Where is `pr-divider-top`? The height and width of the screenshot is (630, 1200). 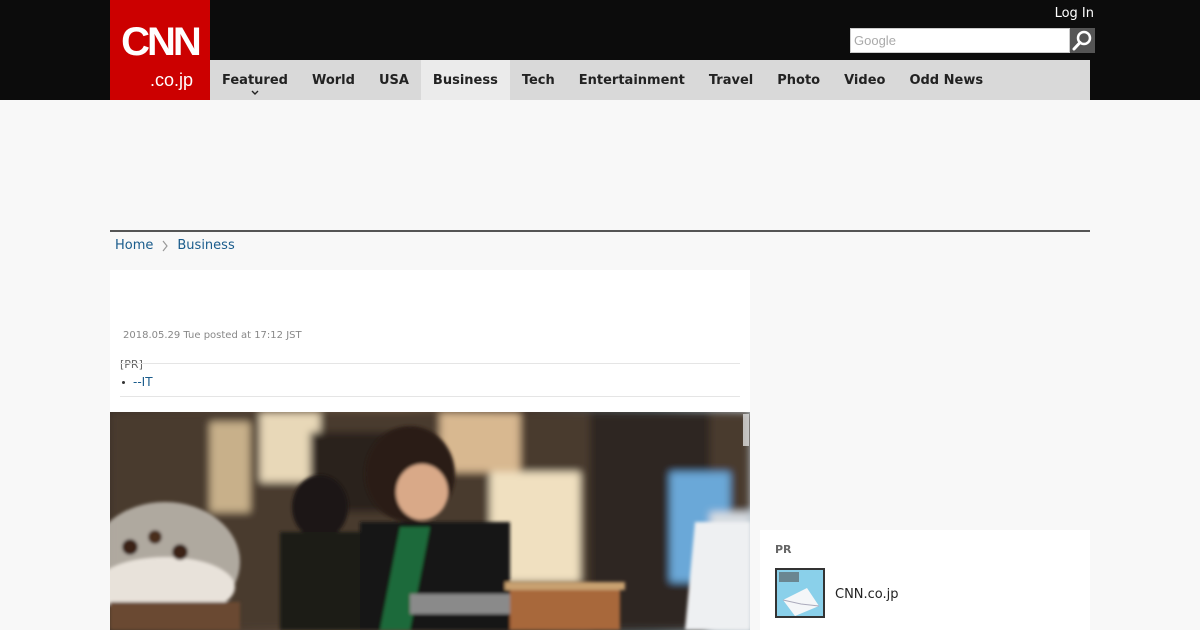
pr-divider-top is located at coordinates (430, 363).